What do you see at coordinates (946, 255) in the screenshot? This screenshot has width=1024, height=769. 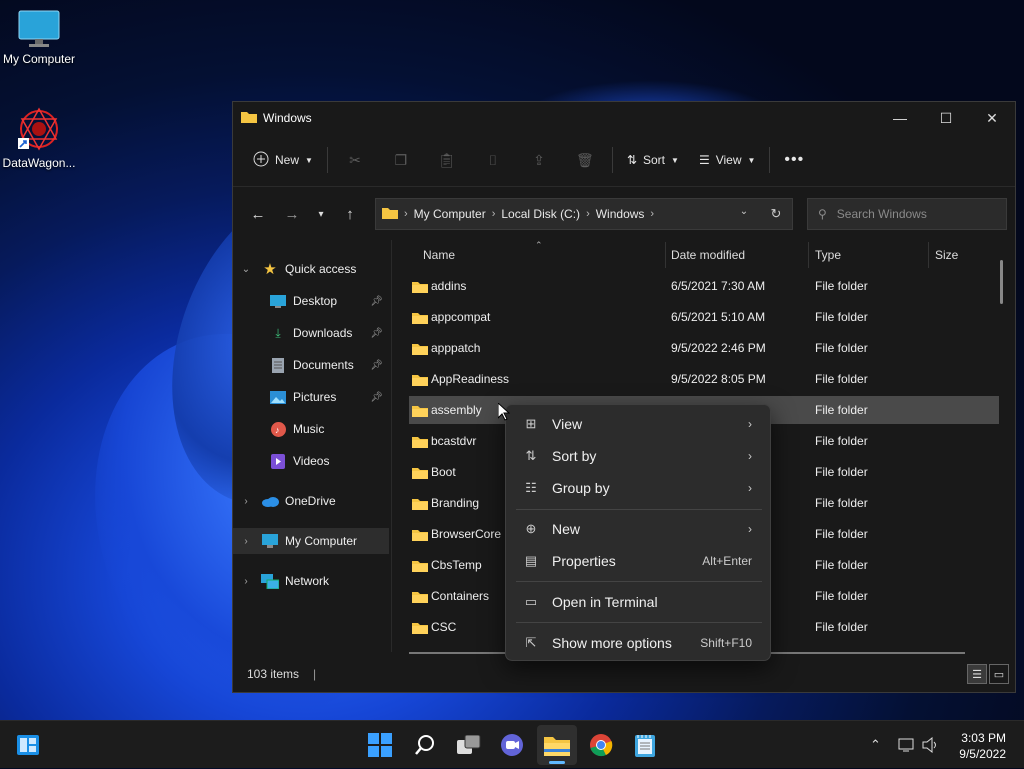 I see `column-header-size: Size` at bounding box center [946, 255].